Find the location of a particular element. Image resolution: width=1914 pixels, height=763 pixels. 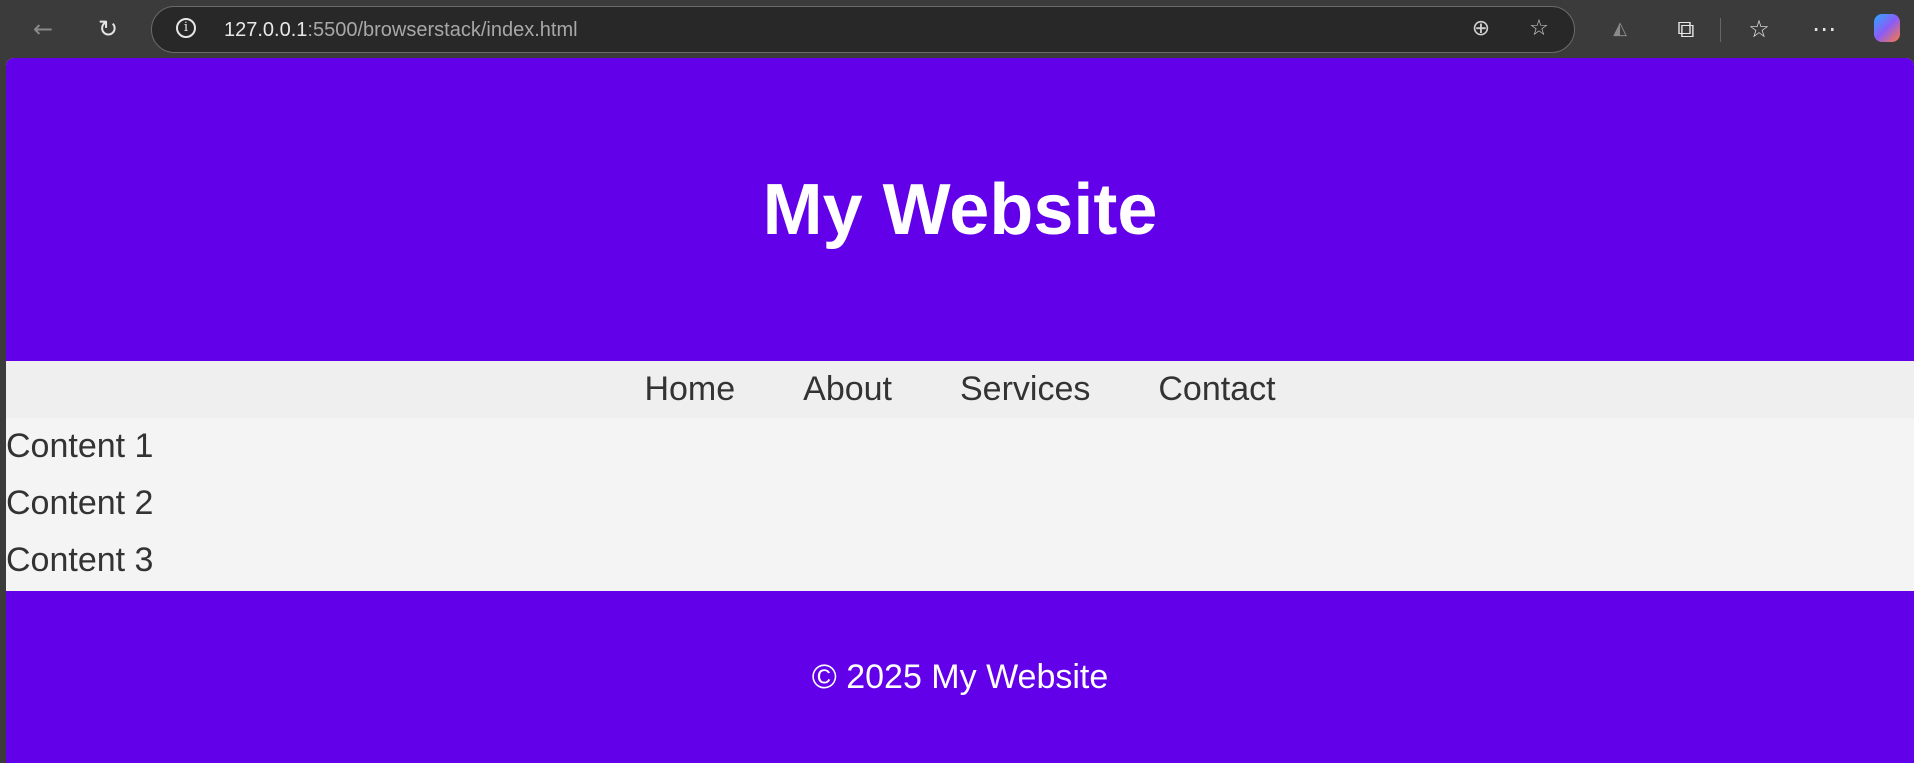

url-text: 127.0.0.1:5500/browserstack/index.html is located at coordinates (401, 30).